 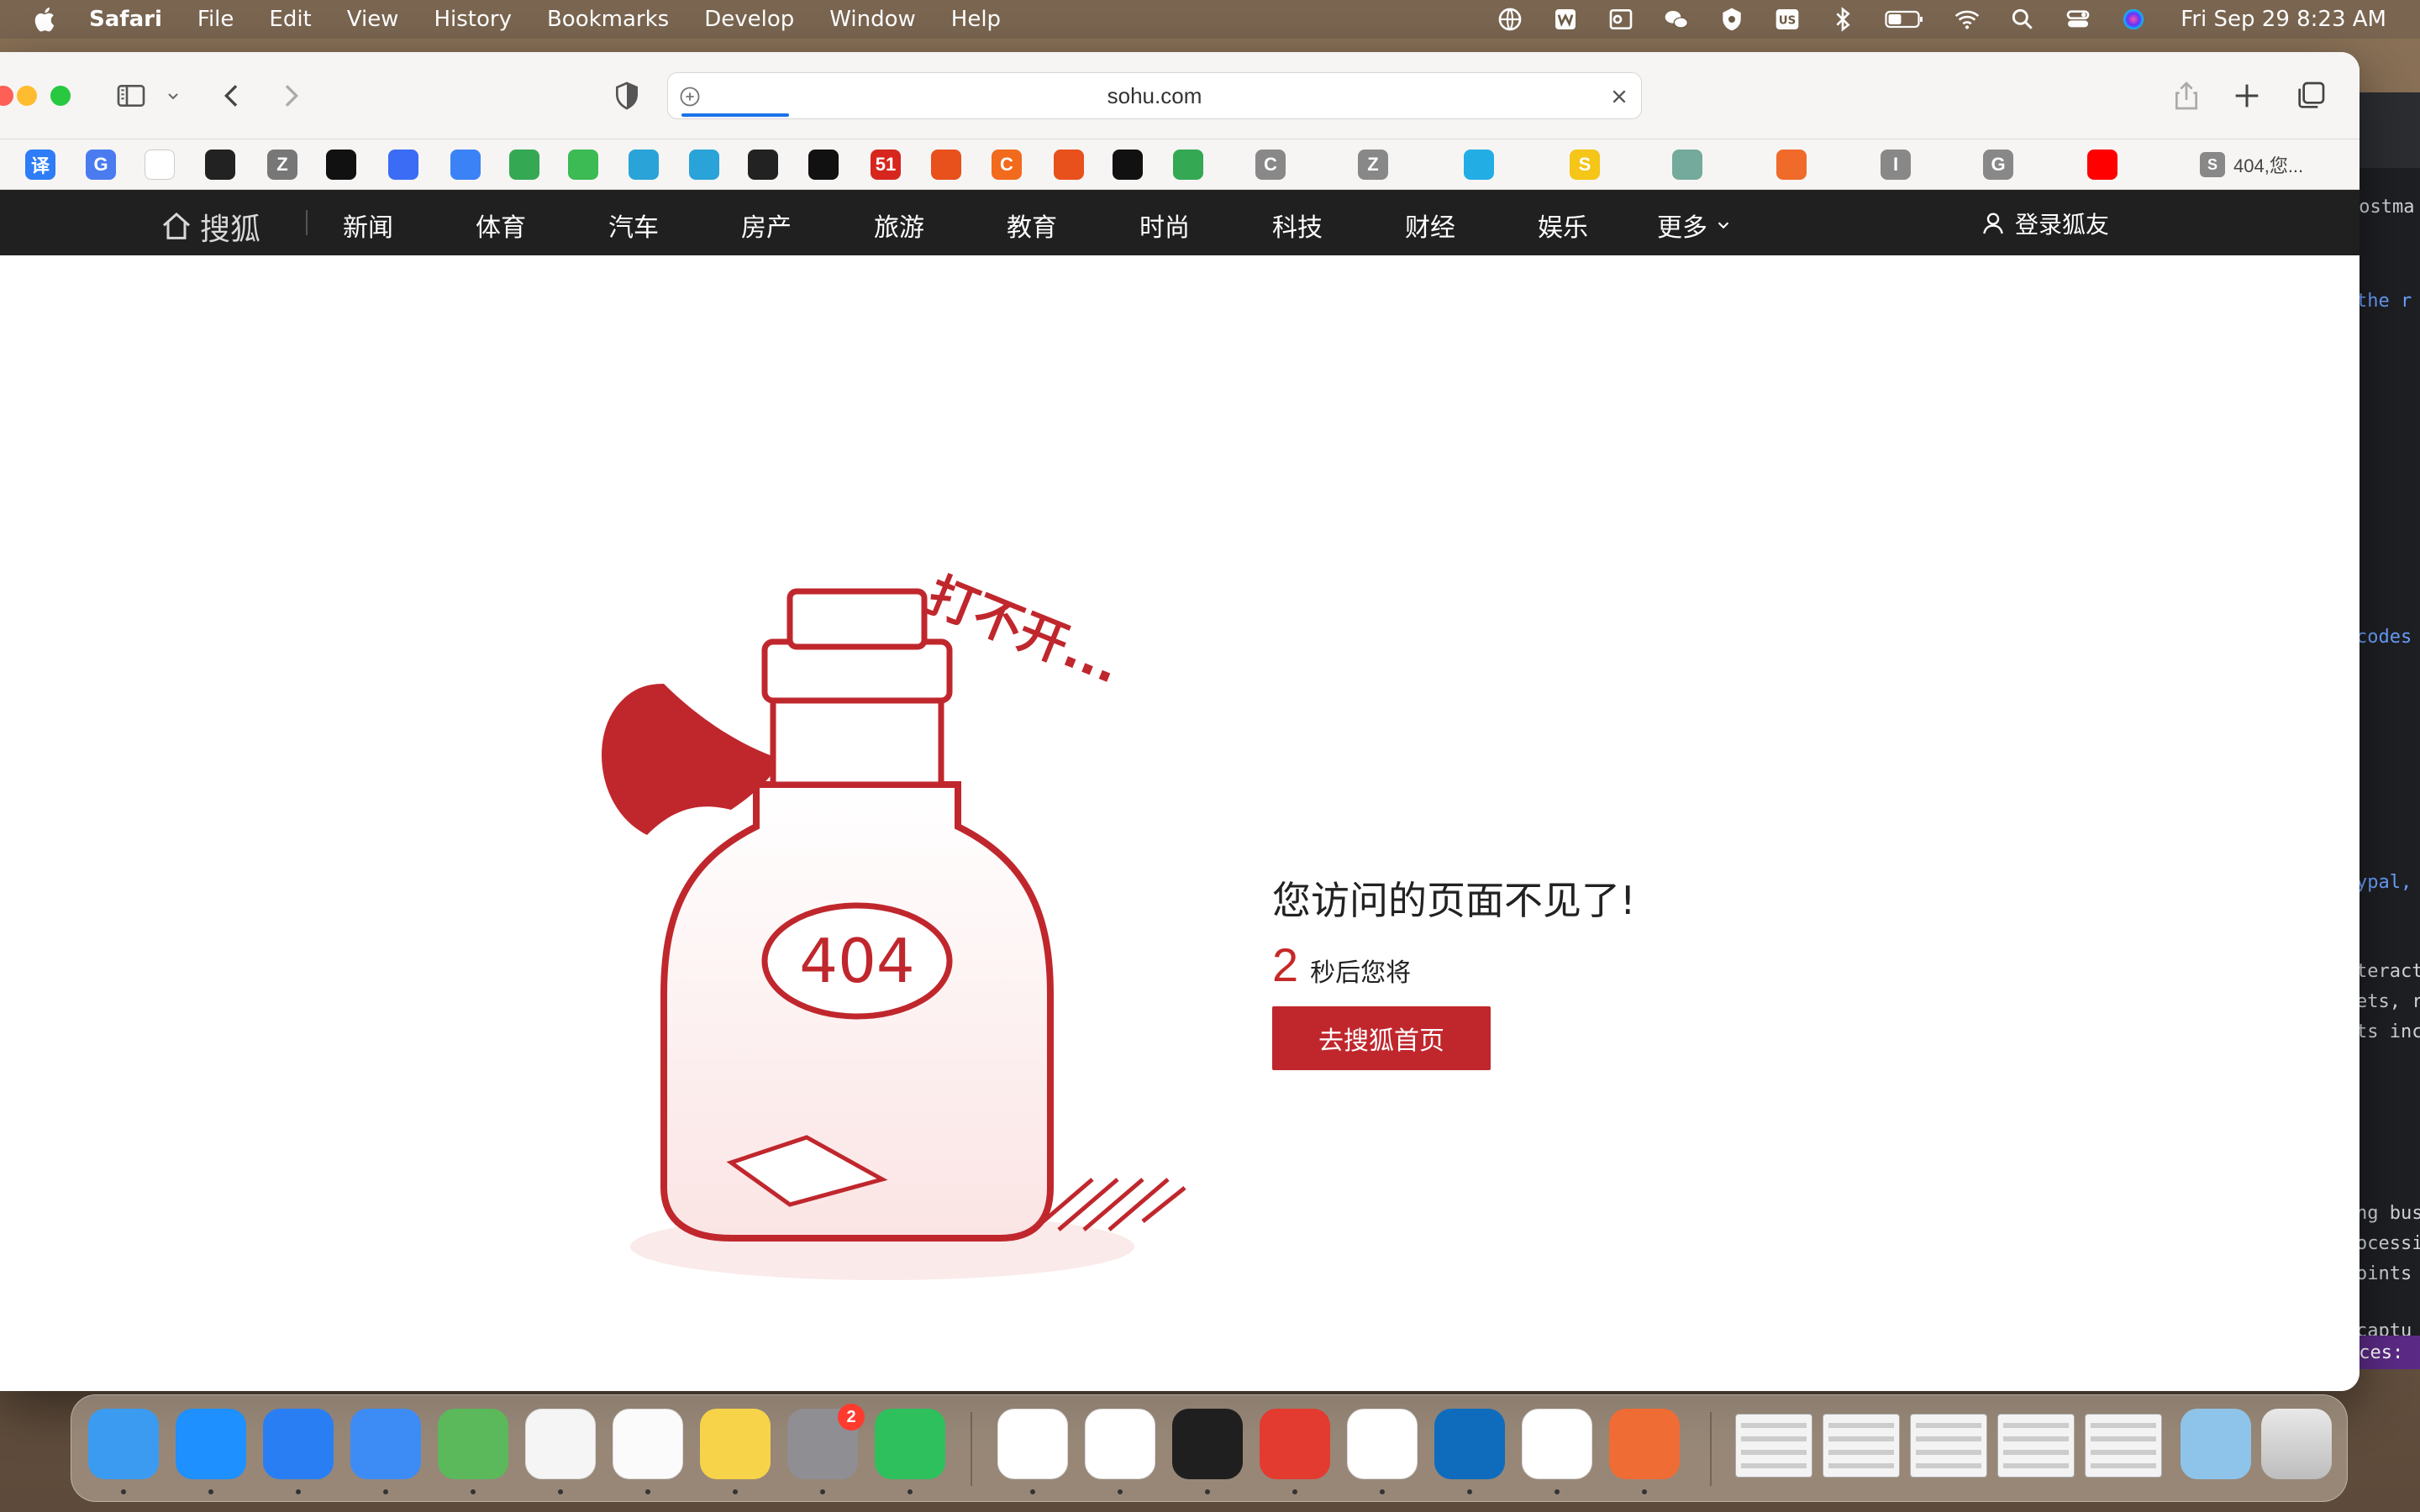 What do you see at coordinates (45, 19) in the screenshot?
I see `apple-menu-icon` at bounding box center [45, 19].